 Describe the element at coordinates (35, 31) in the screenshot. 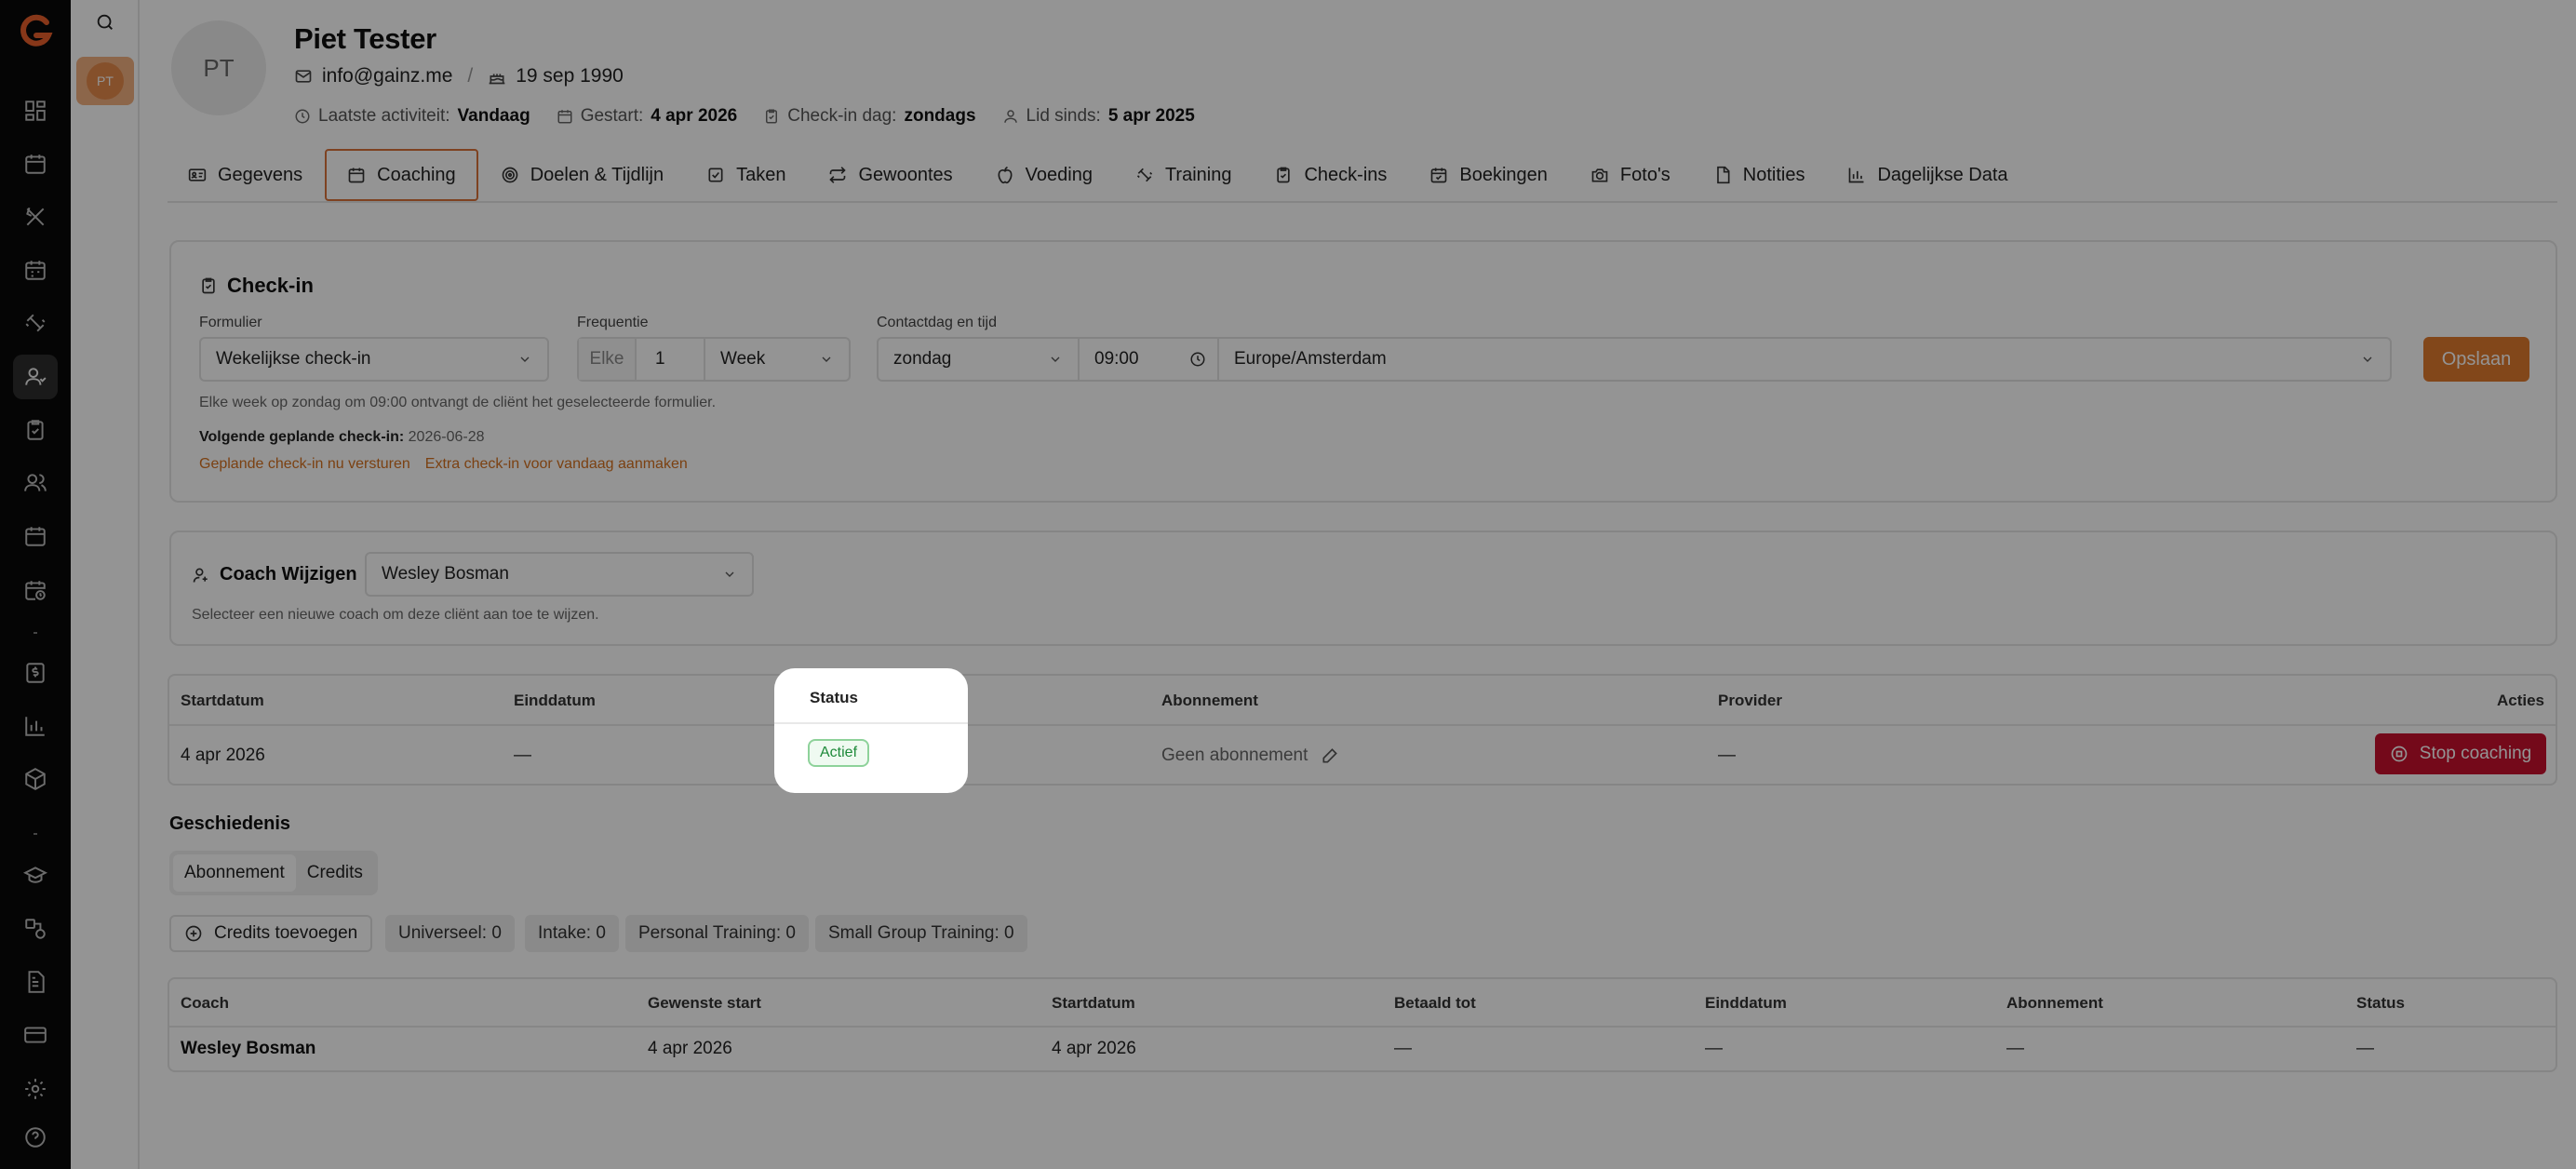

I see `gainz-logo` at that location.